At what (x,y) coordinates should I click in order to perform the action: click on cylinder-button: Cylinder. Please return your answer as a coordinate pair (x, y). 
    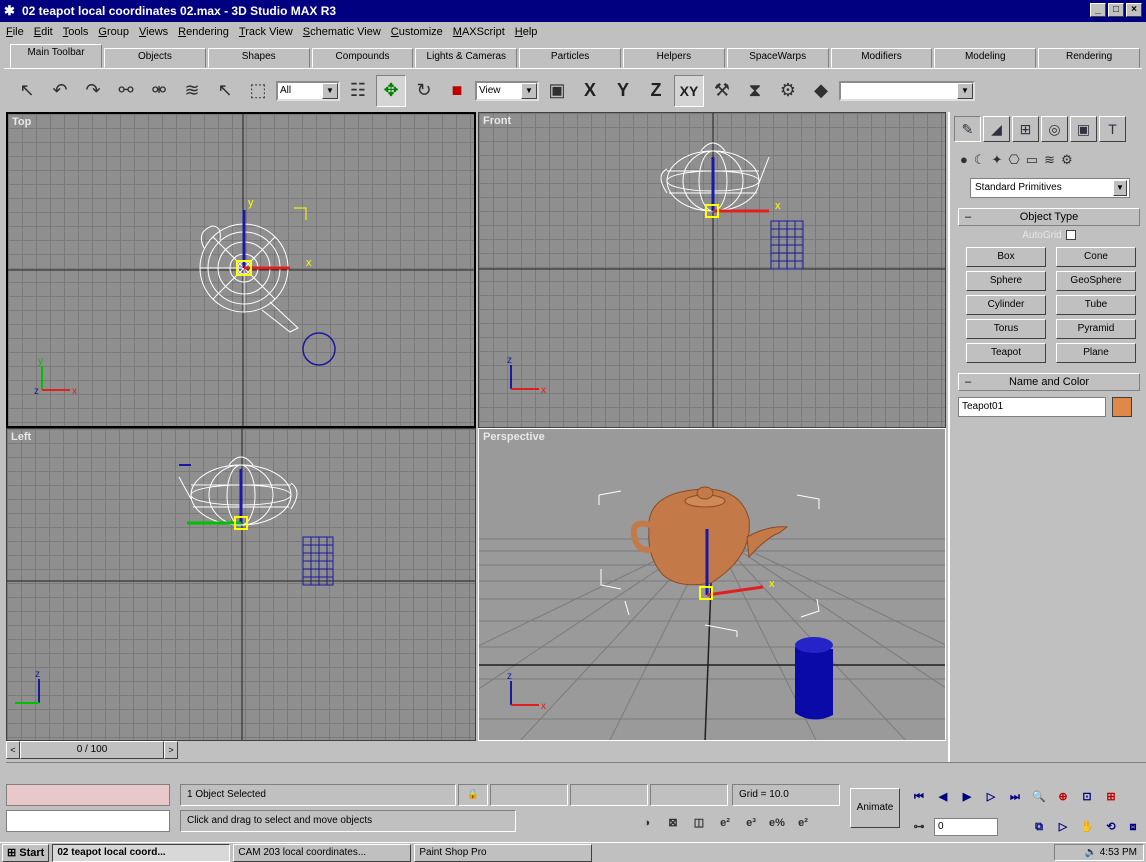
    Looking at the image, I should click on (1006, 305).